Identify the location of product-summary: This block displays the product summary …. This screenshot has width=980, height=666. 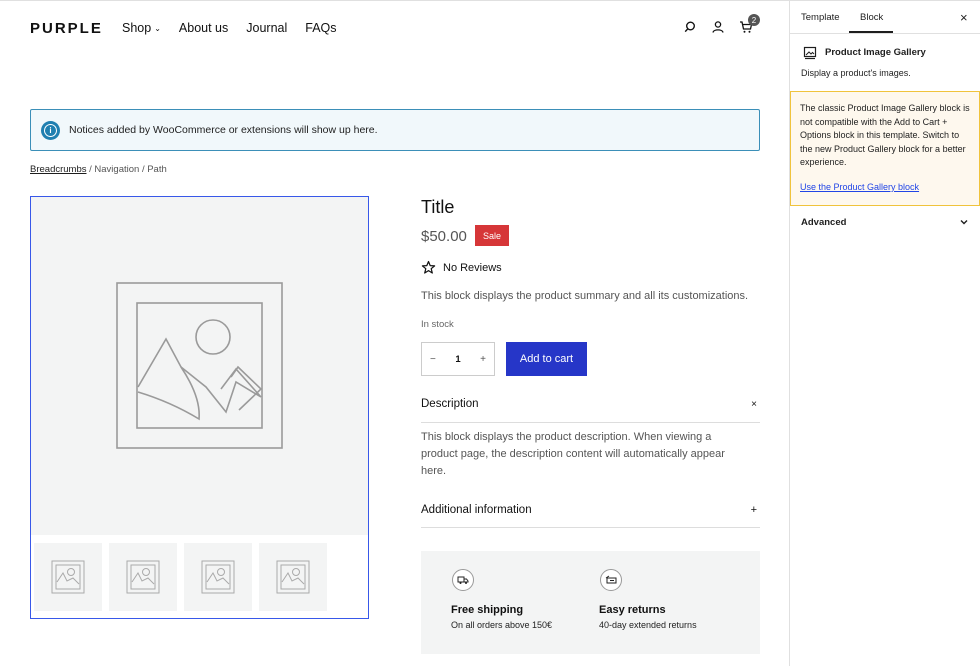
(585, 296).